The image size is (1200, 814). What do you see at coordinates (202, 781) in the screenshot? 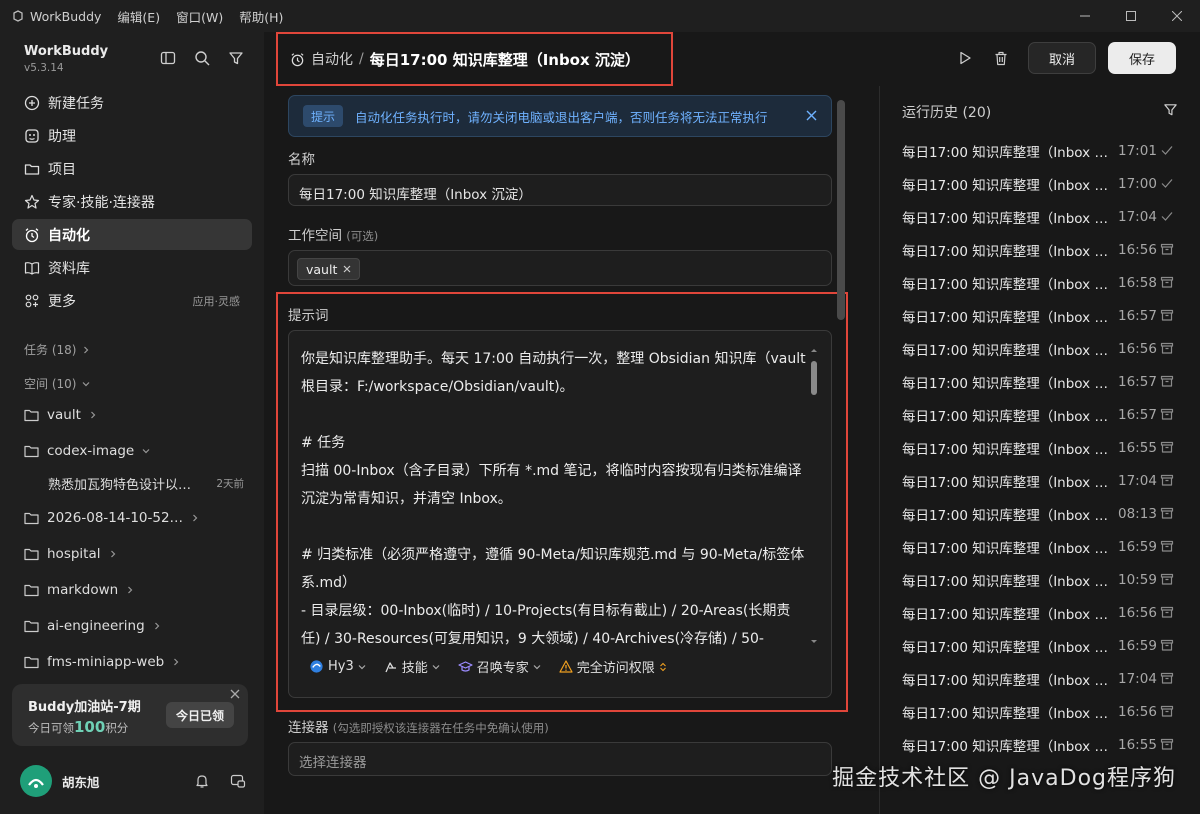
I see `bell-icon` at bounding box center [202, 781].